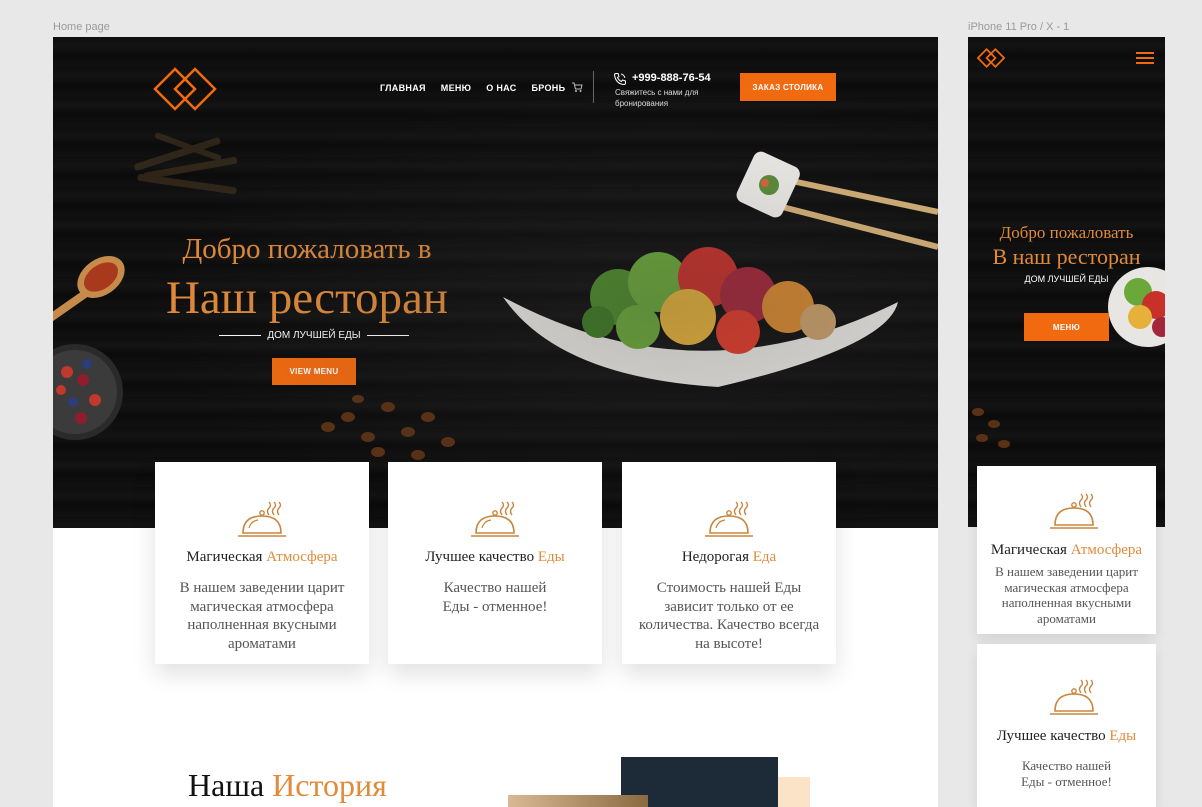 This screenshot has width=1202, height=807. Describe the element at coordinates (501, 88) in the screenshot. I see `nav-about: О НАС` at that location.